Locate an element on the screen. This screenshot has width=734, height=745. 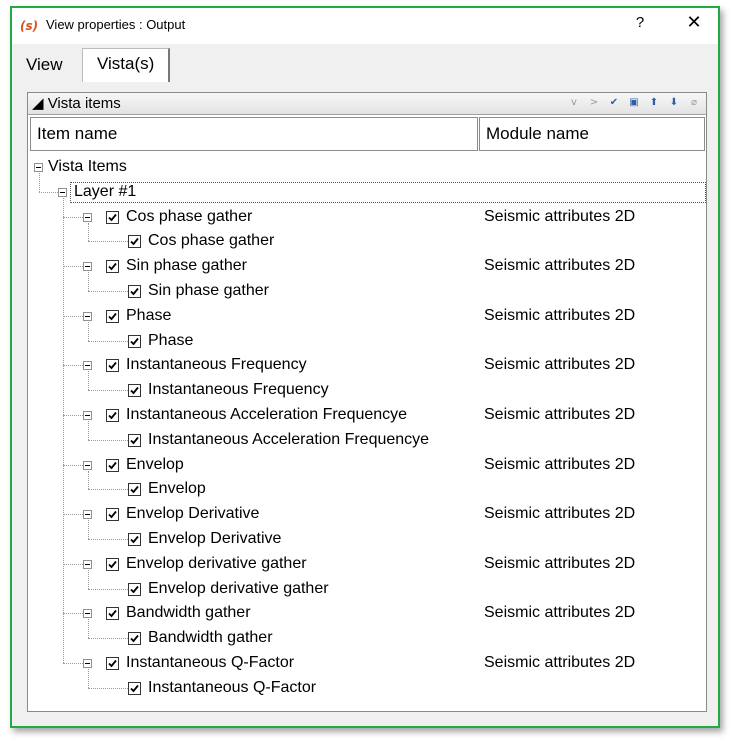
svg-text: (s) is located at coordinates (29, 25).